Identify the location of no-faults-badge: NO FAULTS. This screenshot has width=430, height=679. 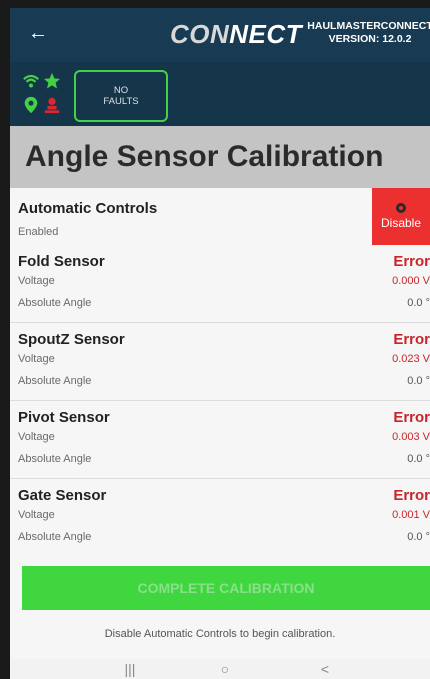
(121, 96).